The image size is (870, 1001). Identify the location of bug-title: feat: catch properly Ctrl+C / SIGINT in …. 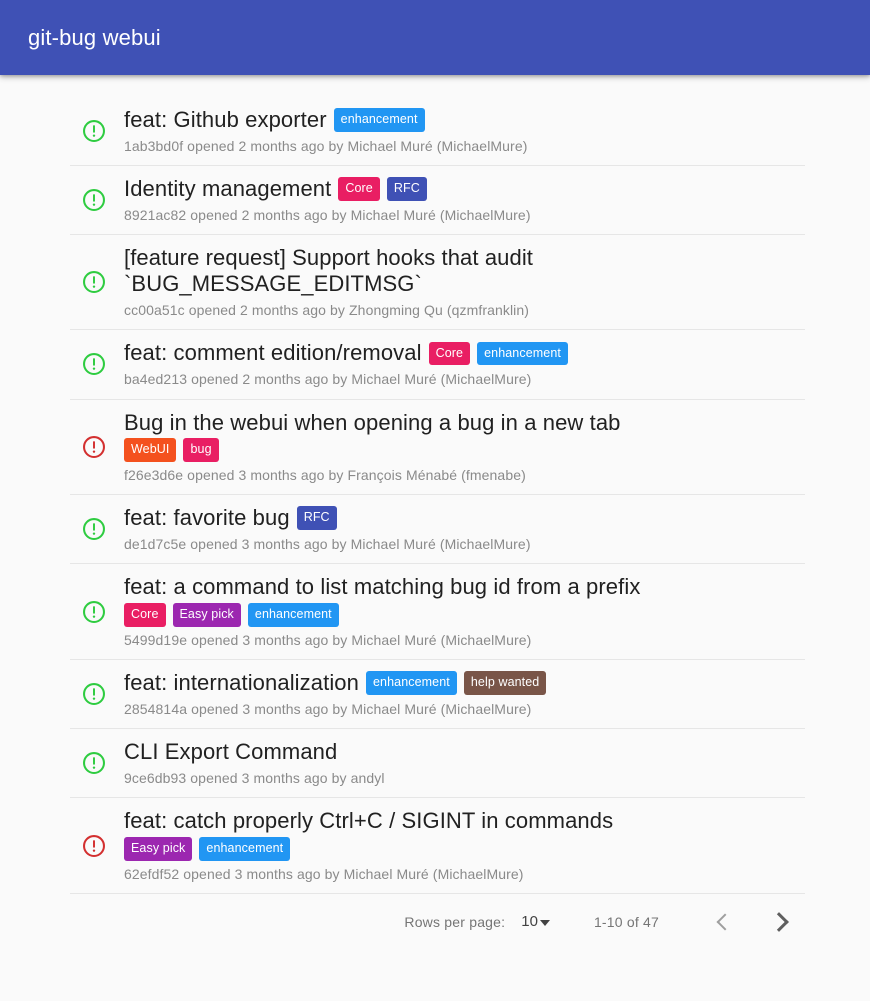
(368, 821).